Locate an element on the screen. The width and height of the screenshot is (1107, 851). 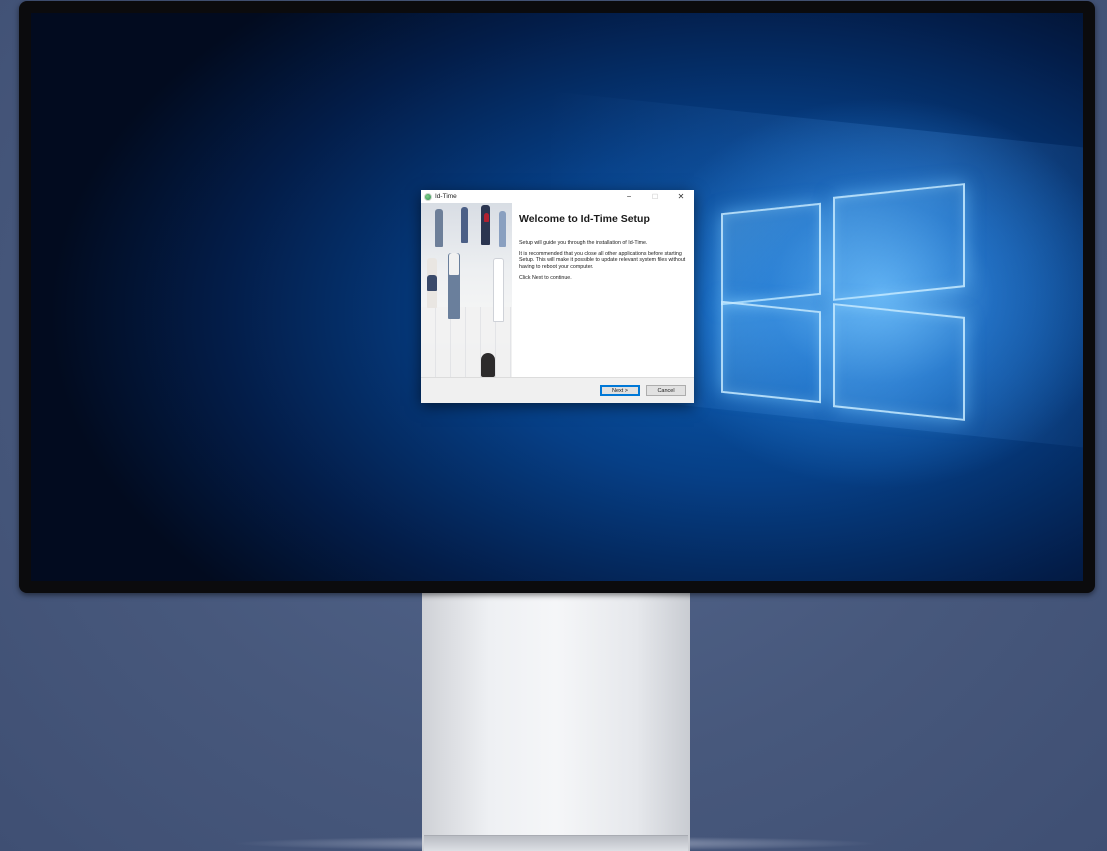
monitor-stand is located at coordinates (556, 722).